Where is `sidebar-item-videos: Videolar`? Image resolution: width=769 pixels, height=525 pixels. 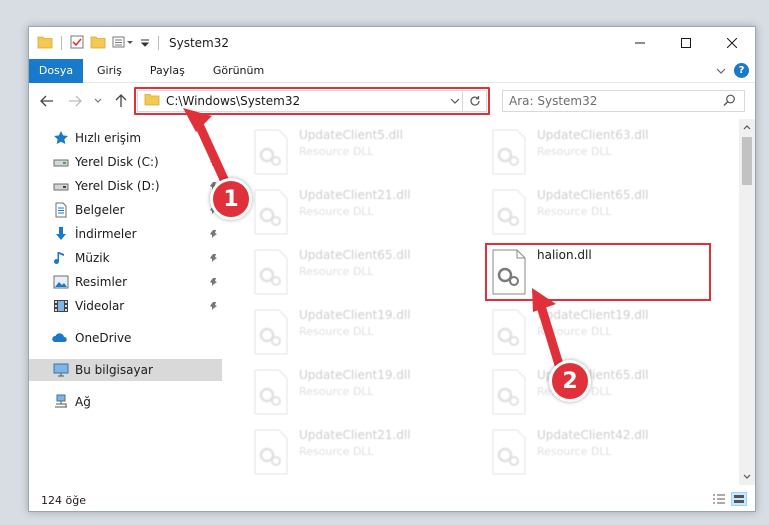
sidebar-item-videos: Videolar is located at coordinates (125, 306).